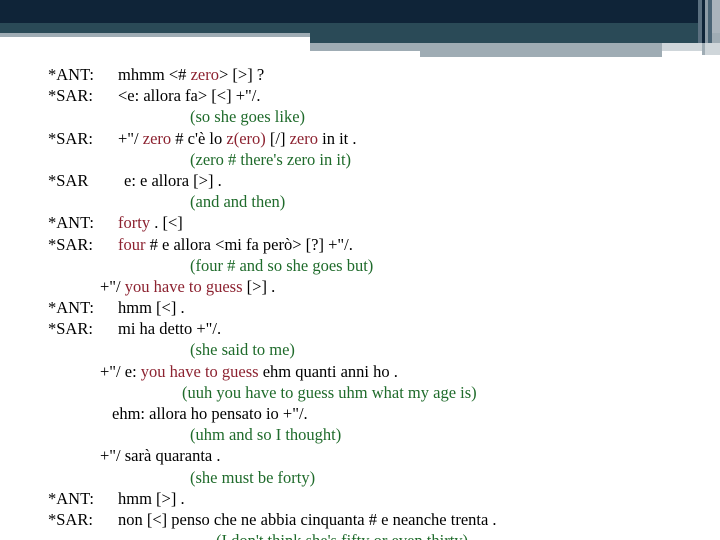 The width and height of the screenshot is (720, 540). I want to click on utterance-text: four # e allora <mi fa però> [?] +"/., so click(235, 244).